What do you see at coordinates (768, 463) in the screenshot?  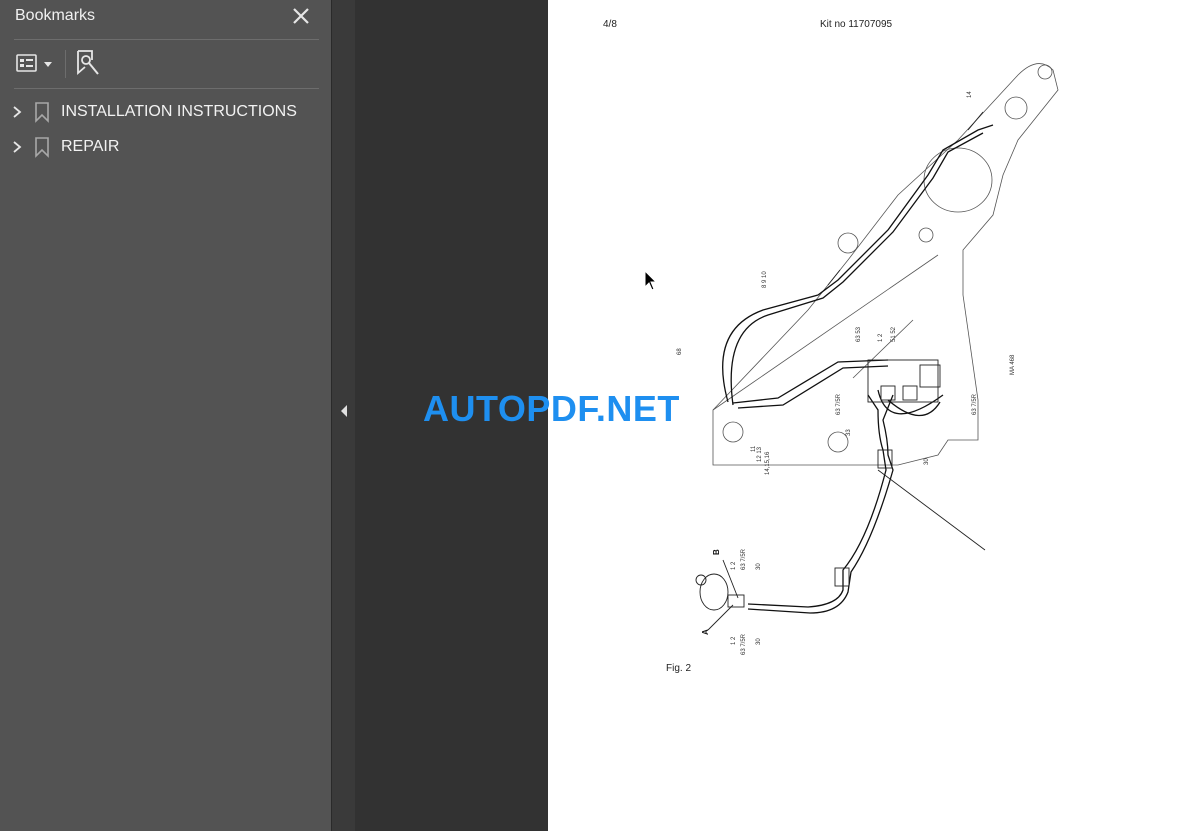 I see `svg-text: 14,15,16` at bounding box center [768, 463].